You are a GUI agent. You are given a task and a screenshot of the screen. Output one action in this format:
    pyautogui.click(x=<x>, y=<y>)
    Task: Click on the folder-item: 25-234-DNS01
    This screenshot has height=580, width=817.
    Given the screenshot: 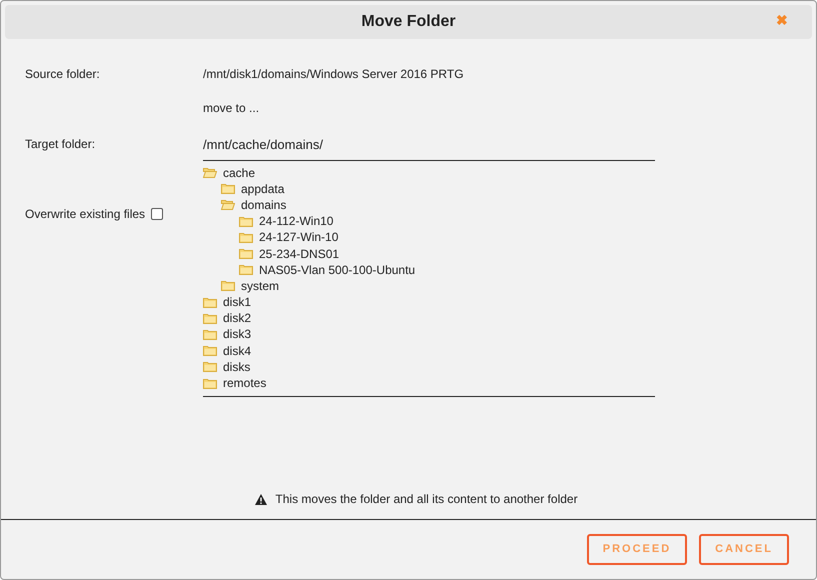 What is the action you would take?
    pyautogui.click(x=299, y=253)
    